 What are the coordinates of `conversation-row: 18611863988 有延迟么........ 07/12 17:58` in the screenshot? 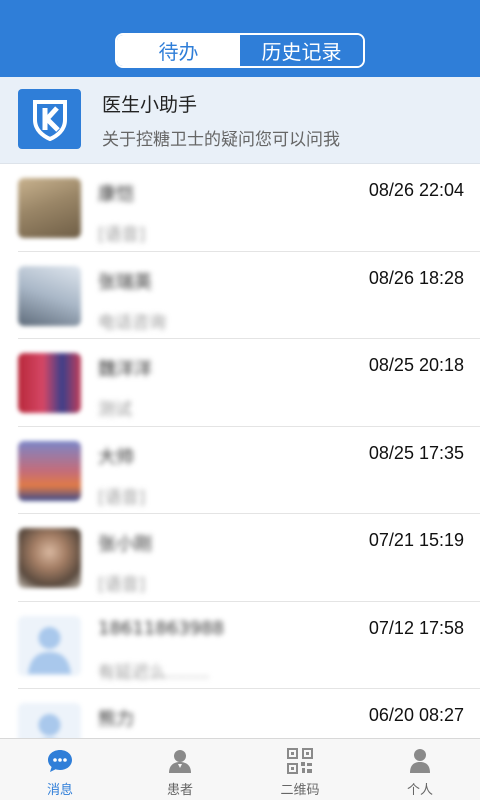 It's located at (240, 646).